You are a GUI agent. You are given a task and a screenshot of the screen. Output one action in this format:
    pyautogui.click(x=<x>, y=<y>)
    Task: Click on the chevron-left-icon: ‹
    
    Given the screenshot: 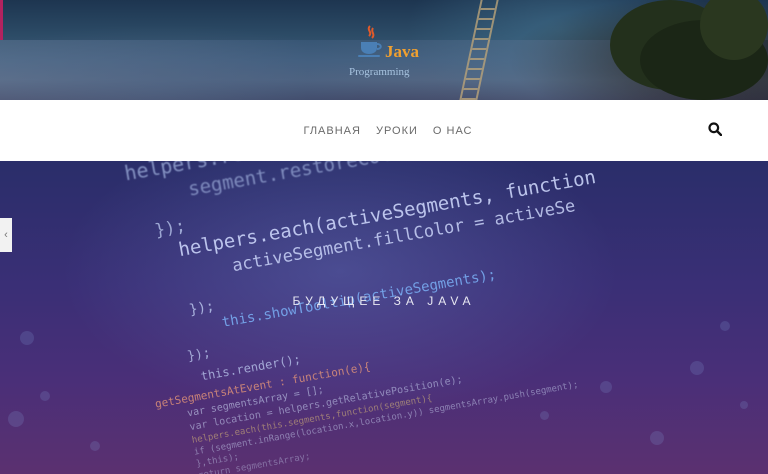 What is the action you would take?
    pyautogui.click(x=6, y=235)
    